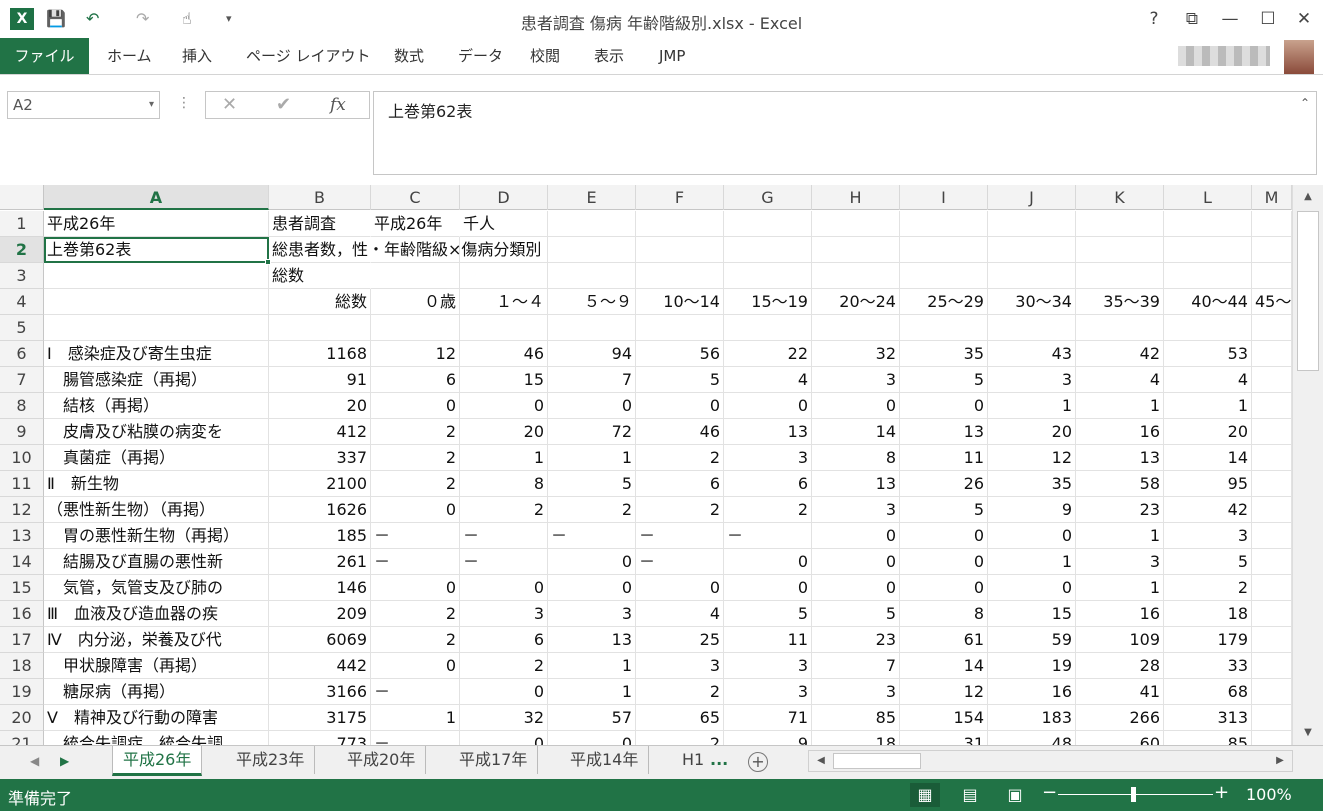  I want to click on cell: （悪性新生物）（再掲）, so click(156, 510).